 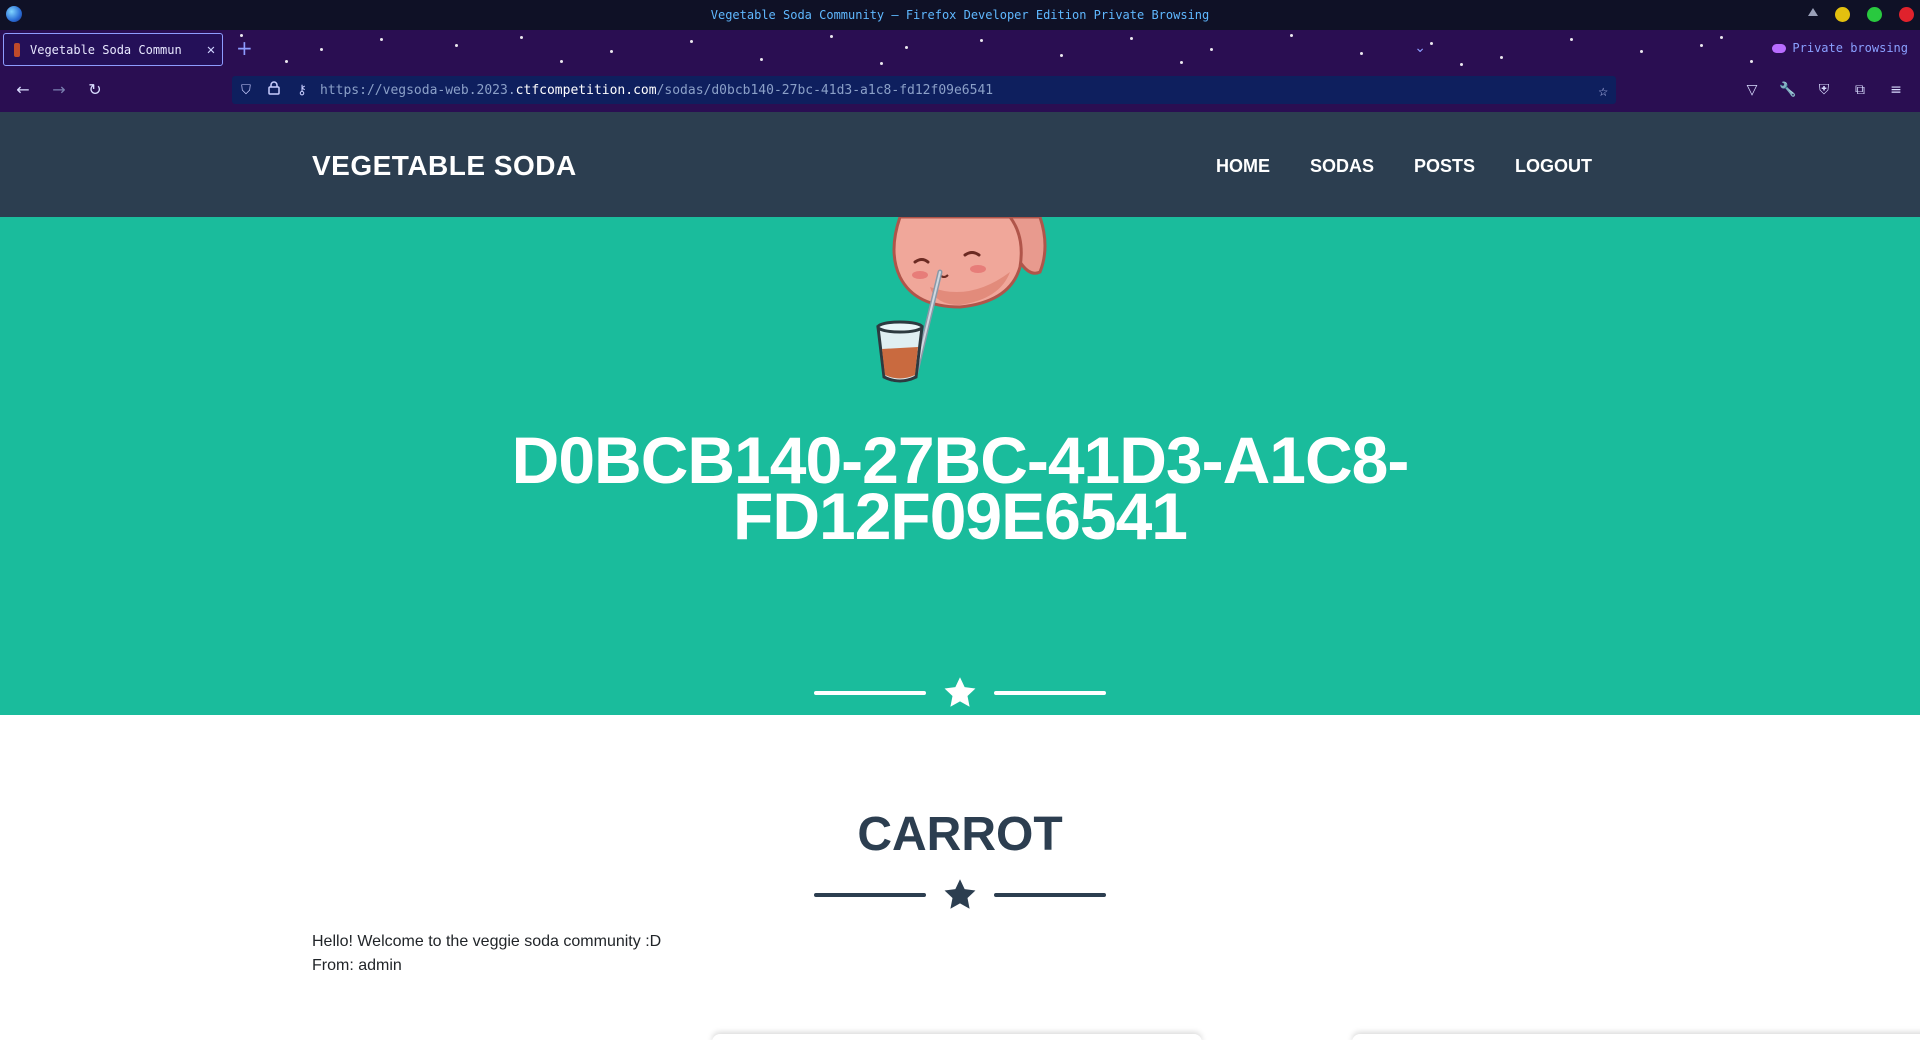 I want to click on menu-logout-link: LOGOUT, so click(x=1553, y=166).